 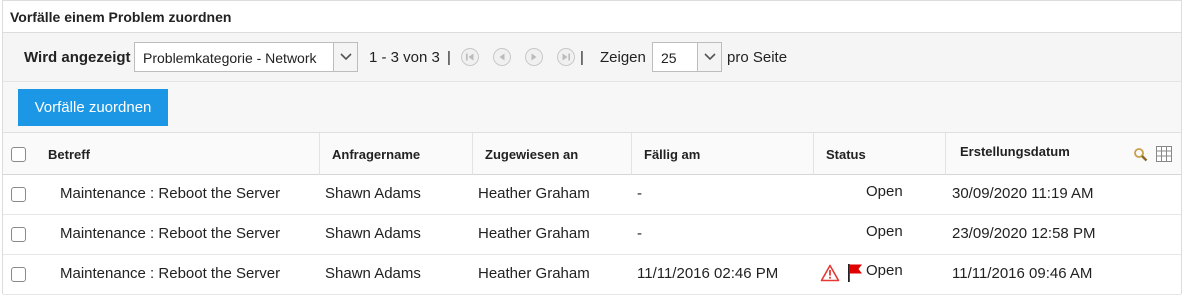 What do you see at coordinates (1032, 154) in the screenshot?
I see `column-header-created: Erstellungsdatum` at bounding box center [1032, 154].